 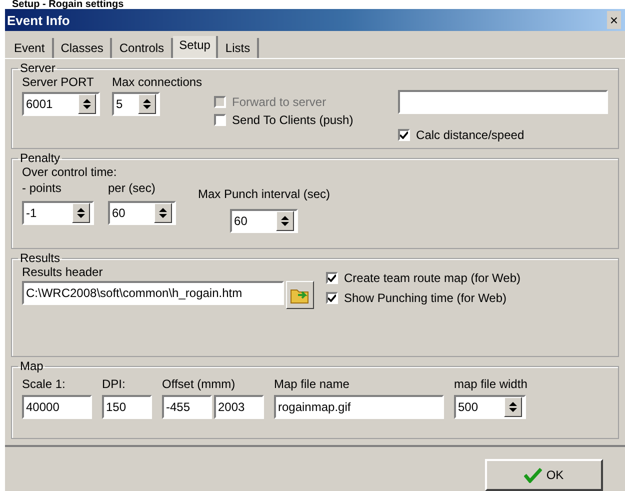 I want to click on checkbox-label: Show Punching time (for Web), so click(x=425, y=298).